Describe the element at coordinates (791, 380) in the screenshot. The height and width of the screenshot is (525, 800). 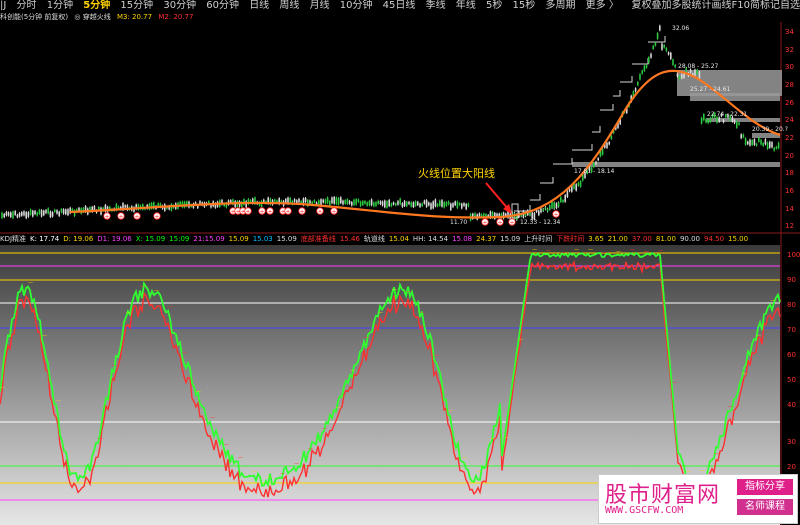
I see `kdj-tick: 50` at that location.